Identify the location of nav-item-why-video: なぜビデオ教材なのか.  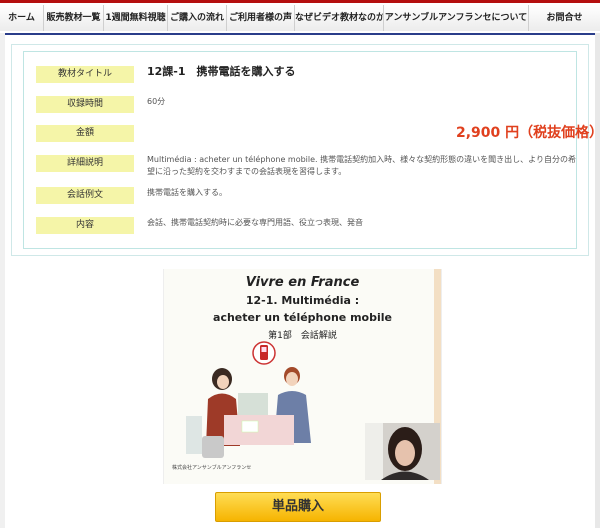
(339, 18).